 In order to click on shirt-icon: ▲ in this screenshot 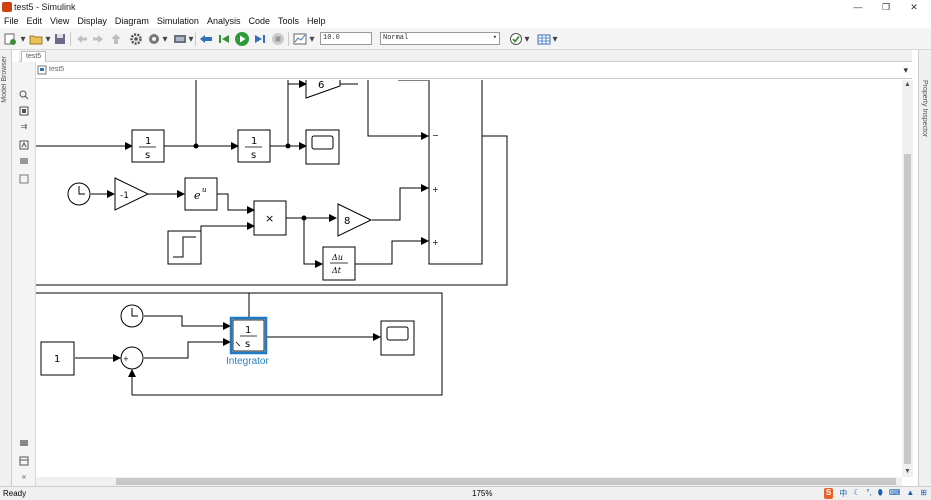, I will do `click(910, 493)`.